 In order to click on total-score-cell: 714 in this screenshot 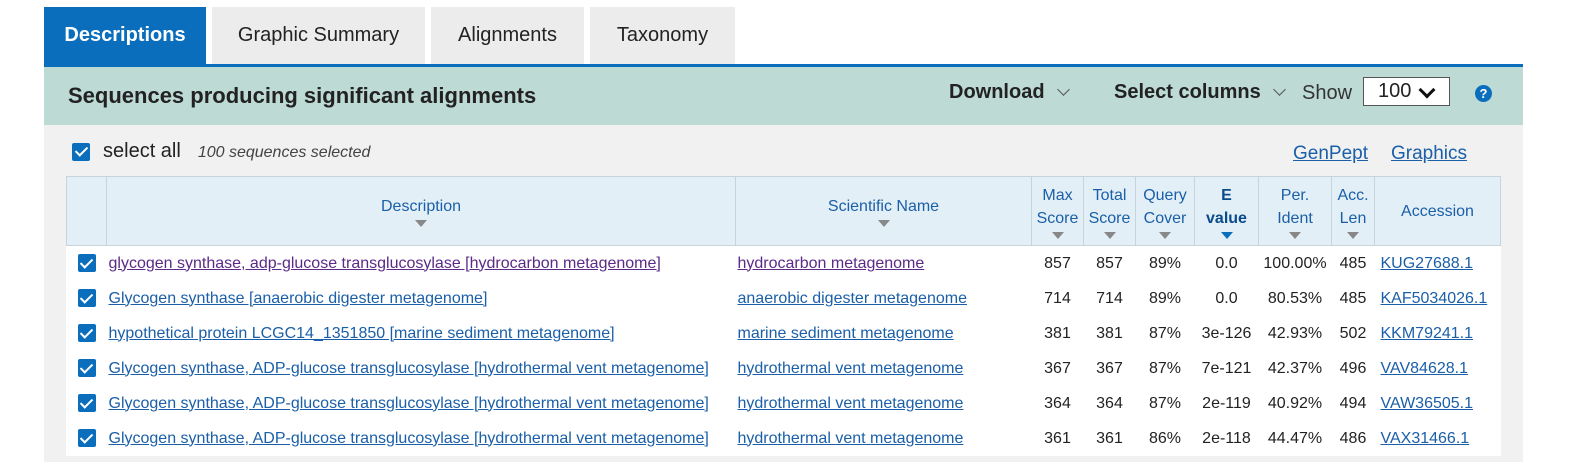, I will do `click(1109, 298)`.